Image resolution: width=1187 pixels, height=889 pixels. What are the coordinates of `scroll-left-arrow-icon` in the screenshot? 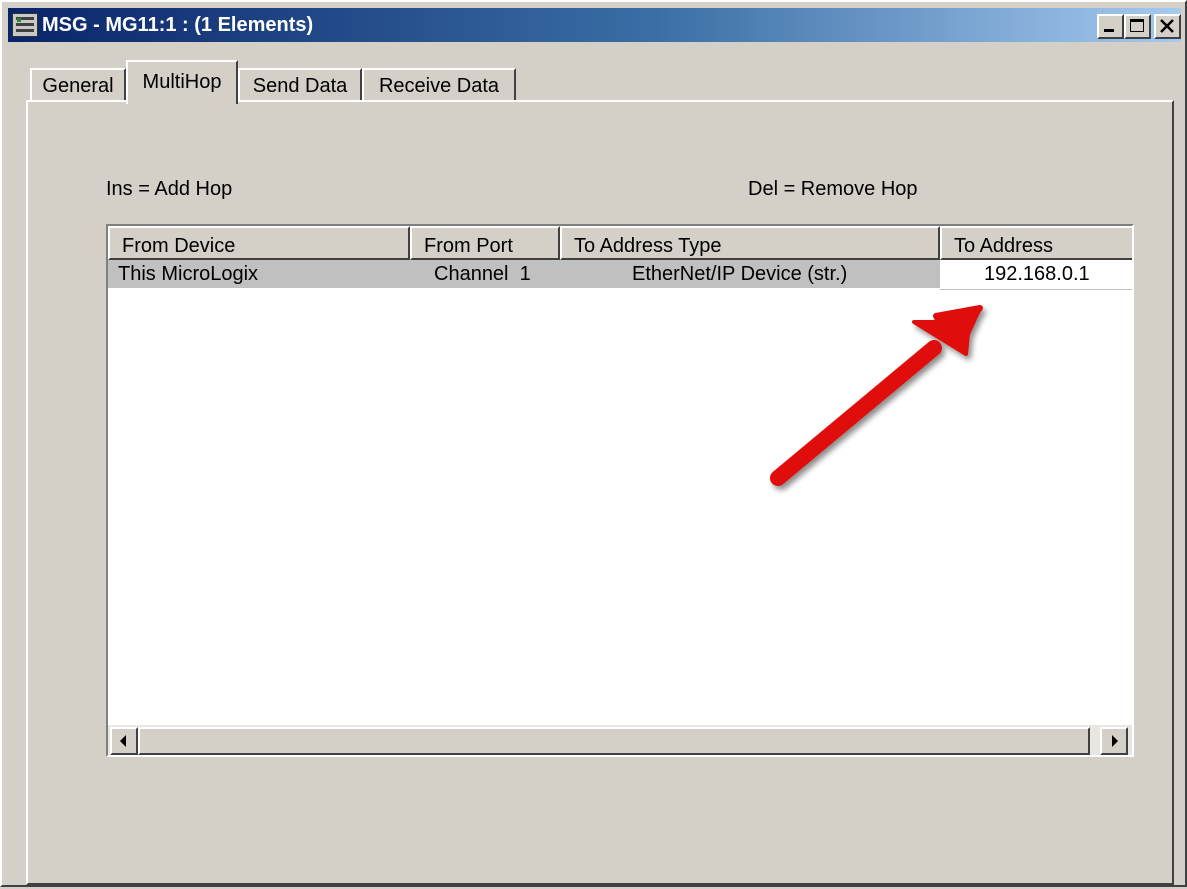 It's located at (123, 741).